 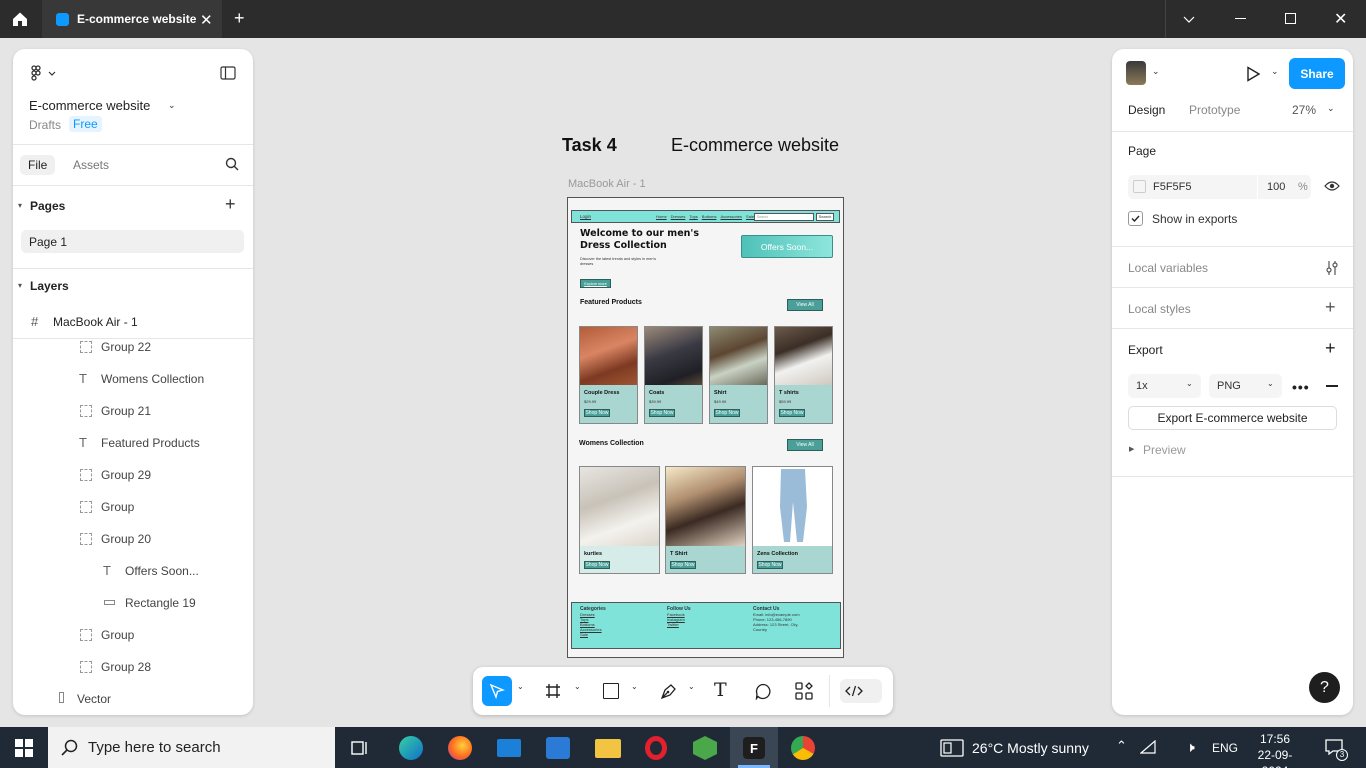 I want to click on file-location: Drafts, so click(x=45, y=125).